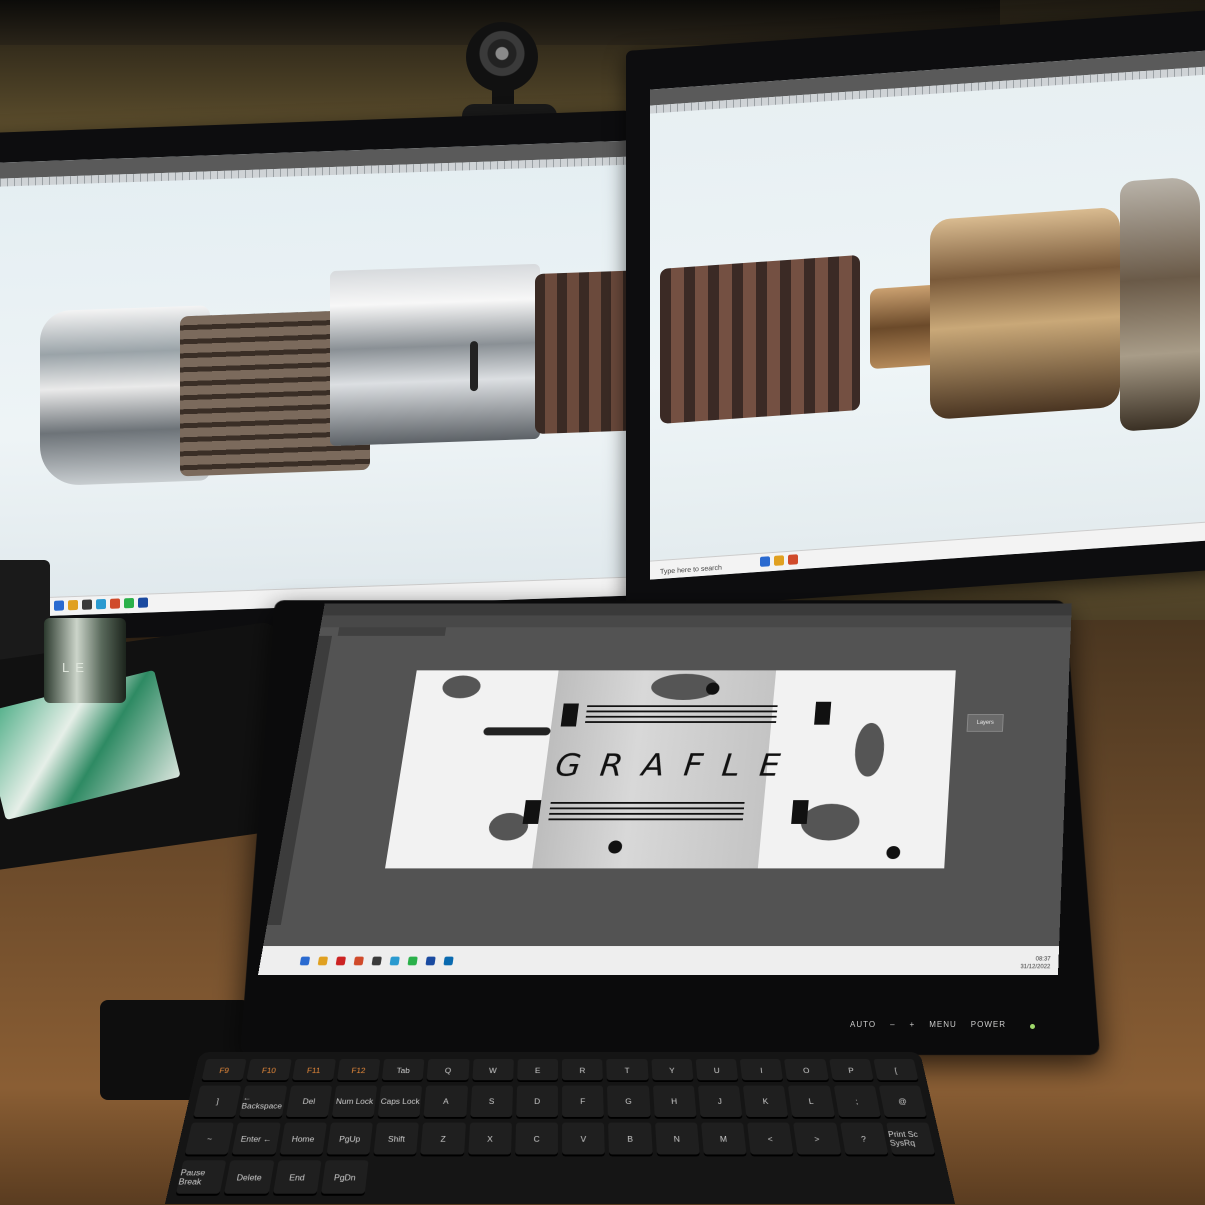  What do you see at coordinates (490, 1139) in the screenshot?
I see `key: X` at bounding box center [490, 1139].